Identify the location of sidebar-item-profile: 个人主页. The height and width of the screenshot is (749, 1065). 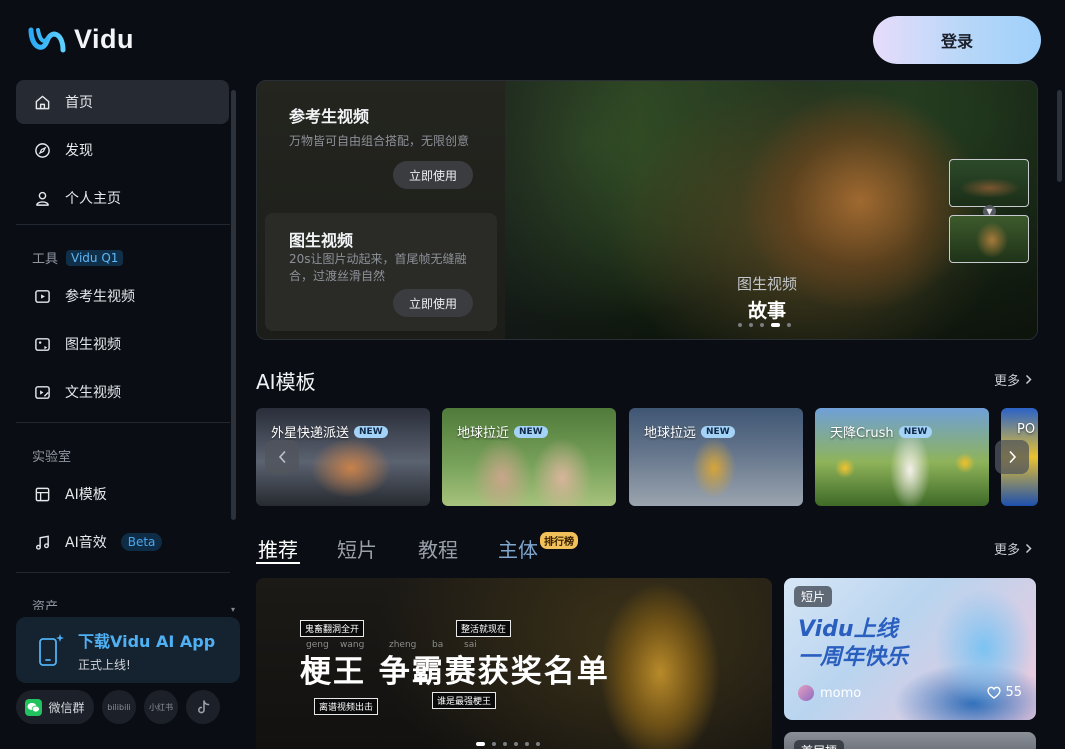
(122, 198).